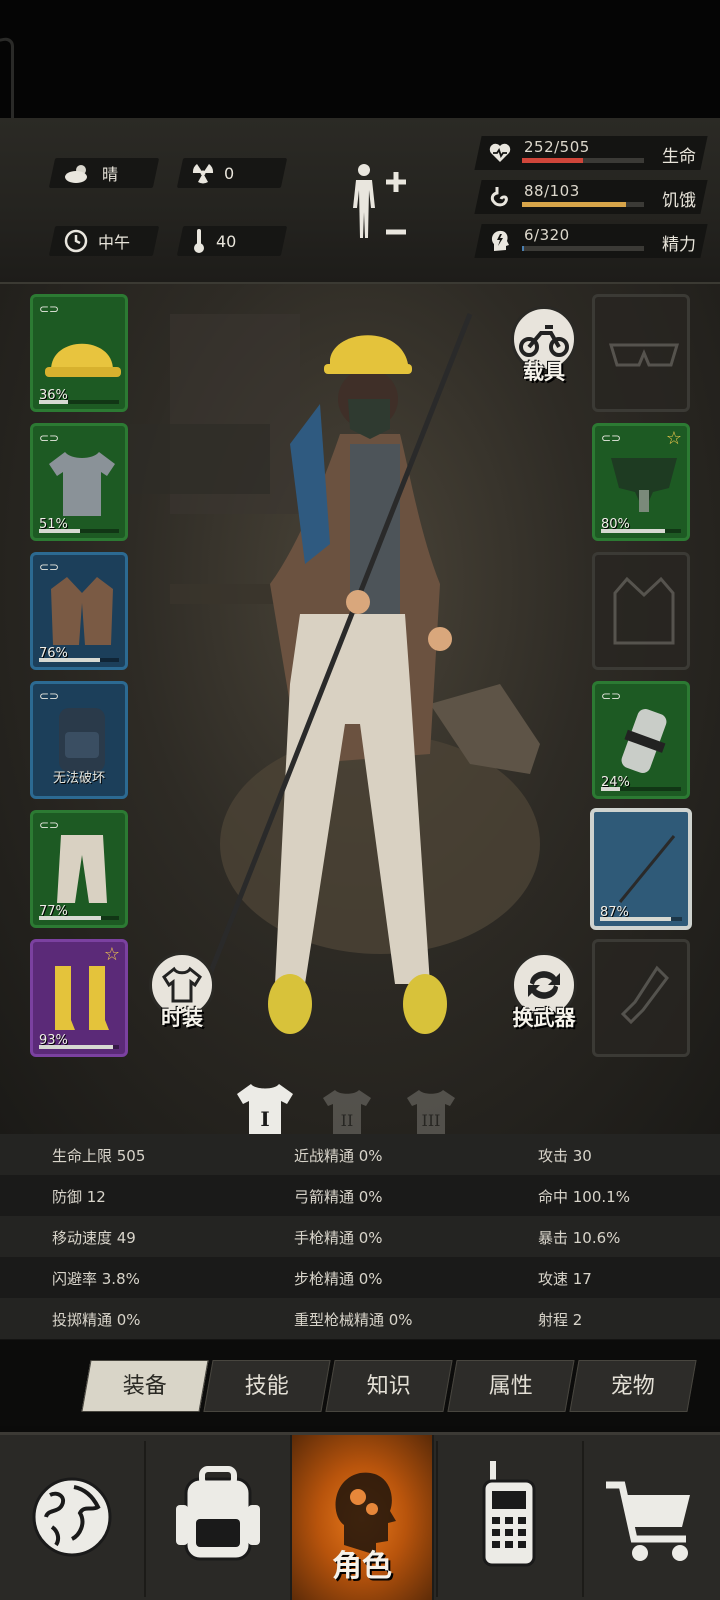  I want to click on tab-equipment-label: 装备, so click(144, 1386).